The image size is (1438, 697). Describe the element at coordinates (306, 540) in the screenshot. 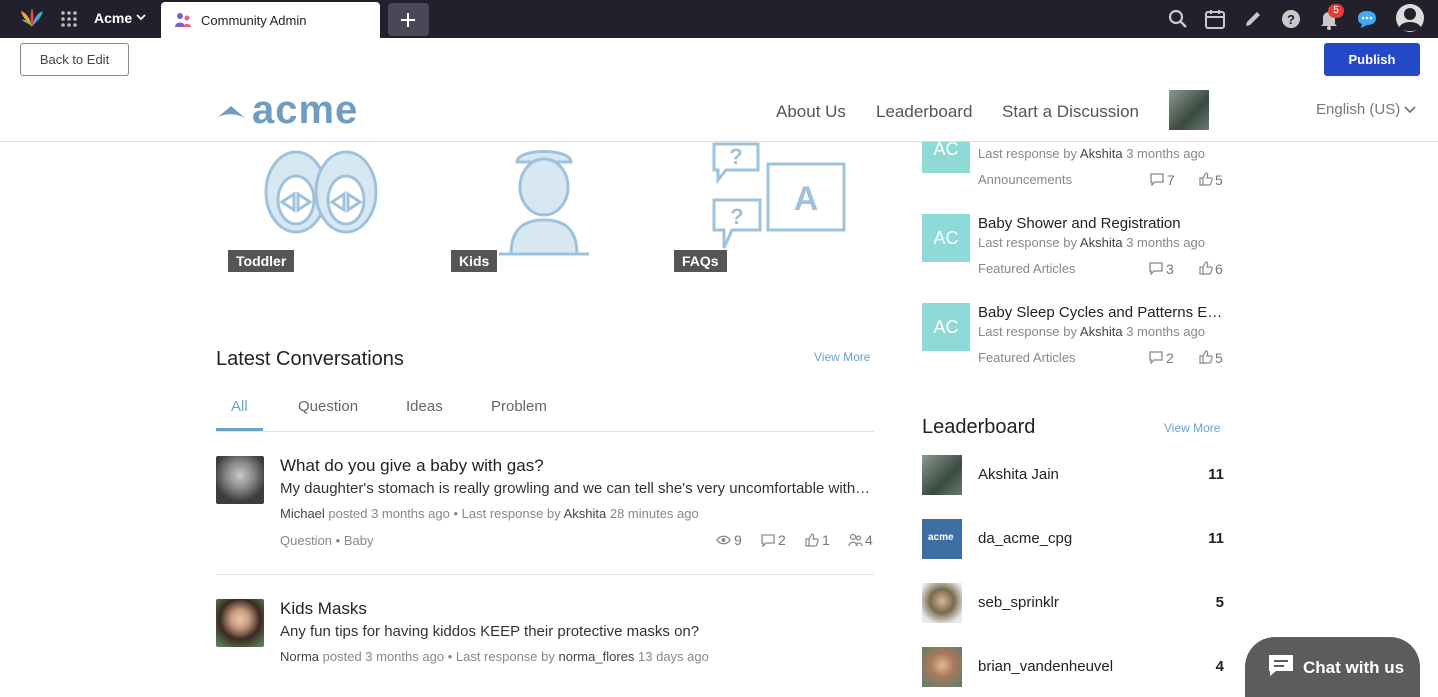

I see `conversation-type: Question` at that location.